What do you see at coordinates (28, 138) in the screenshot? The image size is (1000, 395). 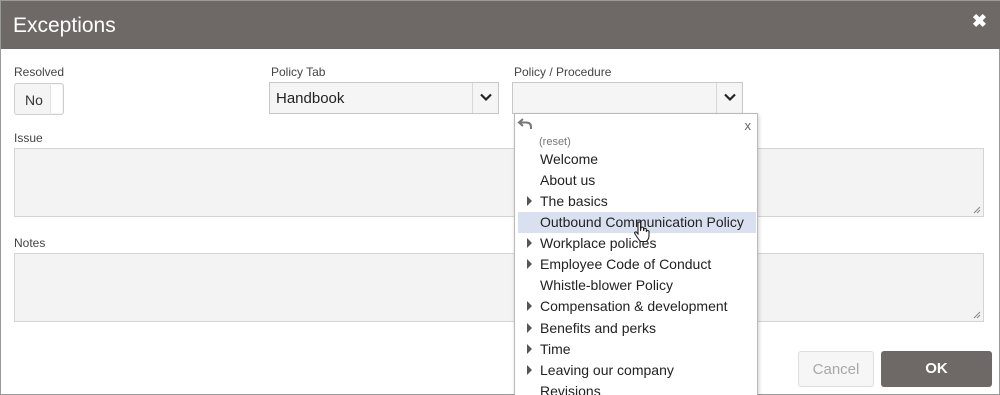 I see `issue-label: Issue` at bounding box center [28, 138].